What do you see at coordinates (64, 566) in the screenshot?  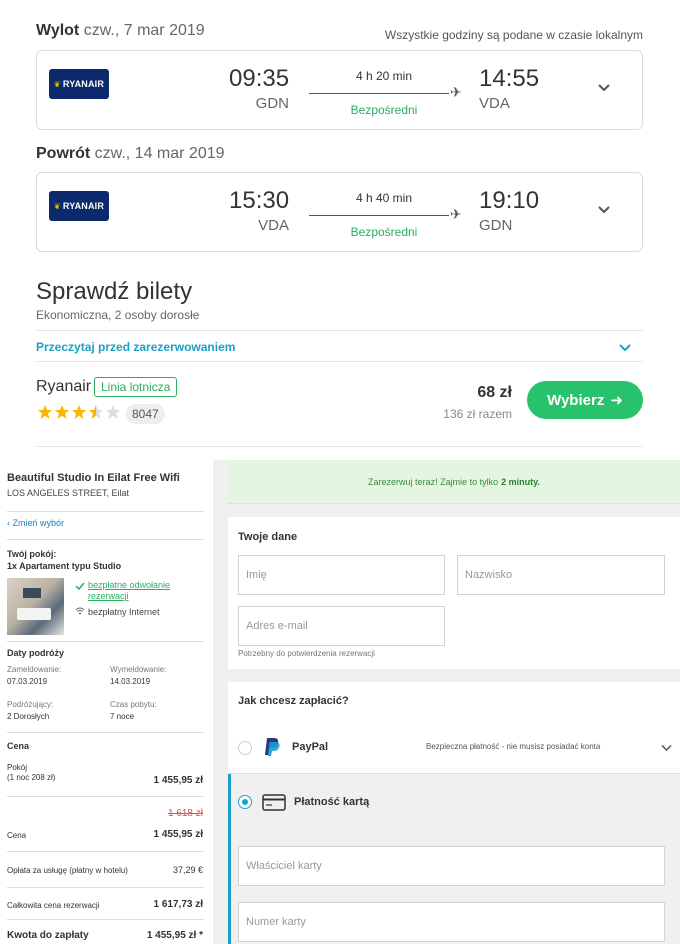 I see `room-type: 1x Apartament typu Studio` at bounding box center [64, 566].